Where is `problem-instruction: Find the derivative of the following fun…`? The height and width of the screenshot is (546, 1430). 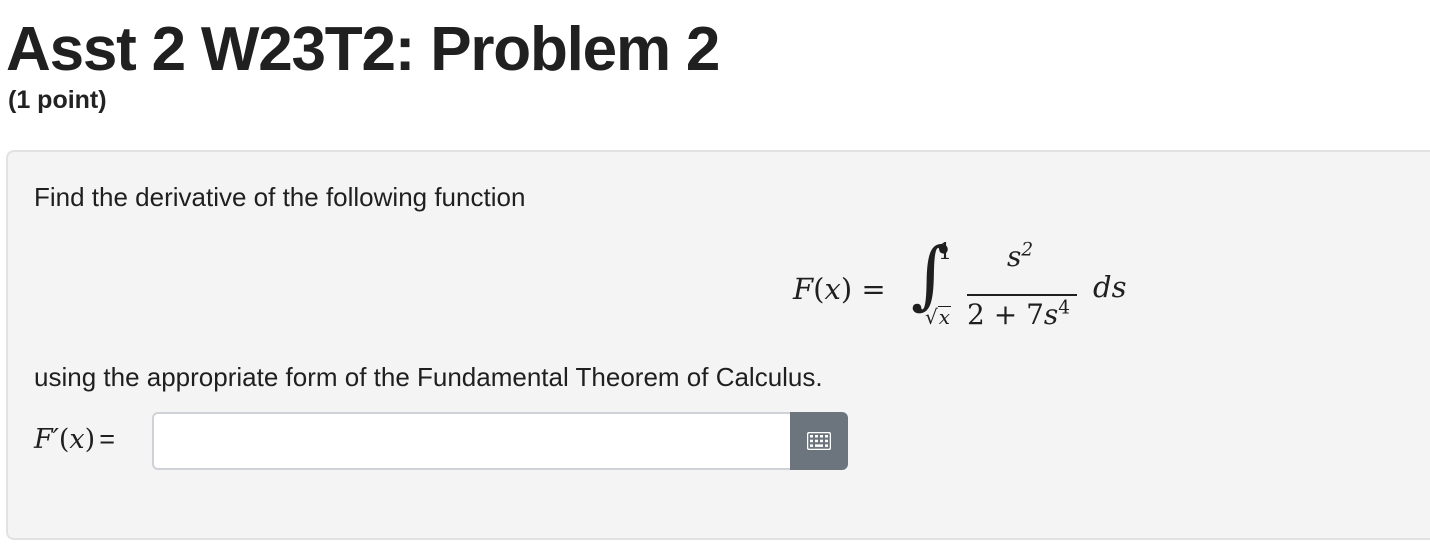
problem-instruction: Find the derivative of the following fun… is located at coordinates (280, 197).